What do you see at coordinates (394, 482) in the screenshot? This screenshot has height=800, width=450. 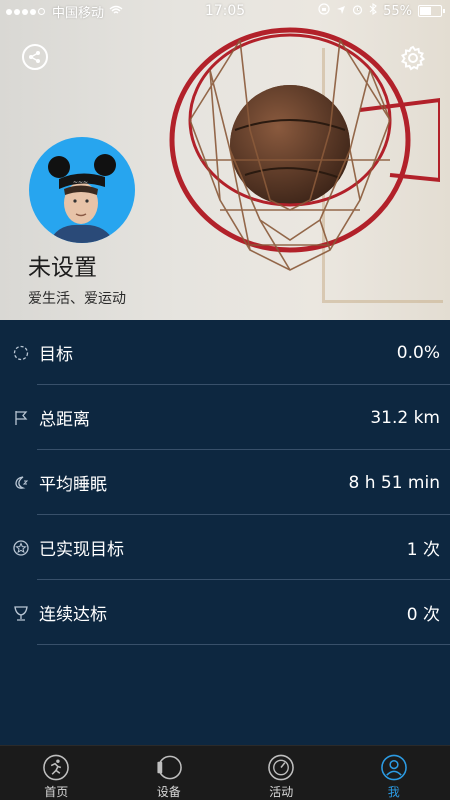 I see `stat-value: 8 h 51 min` at bounding box center [394, 482].